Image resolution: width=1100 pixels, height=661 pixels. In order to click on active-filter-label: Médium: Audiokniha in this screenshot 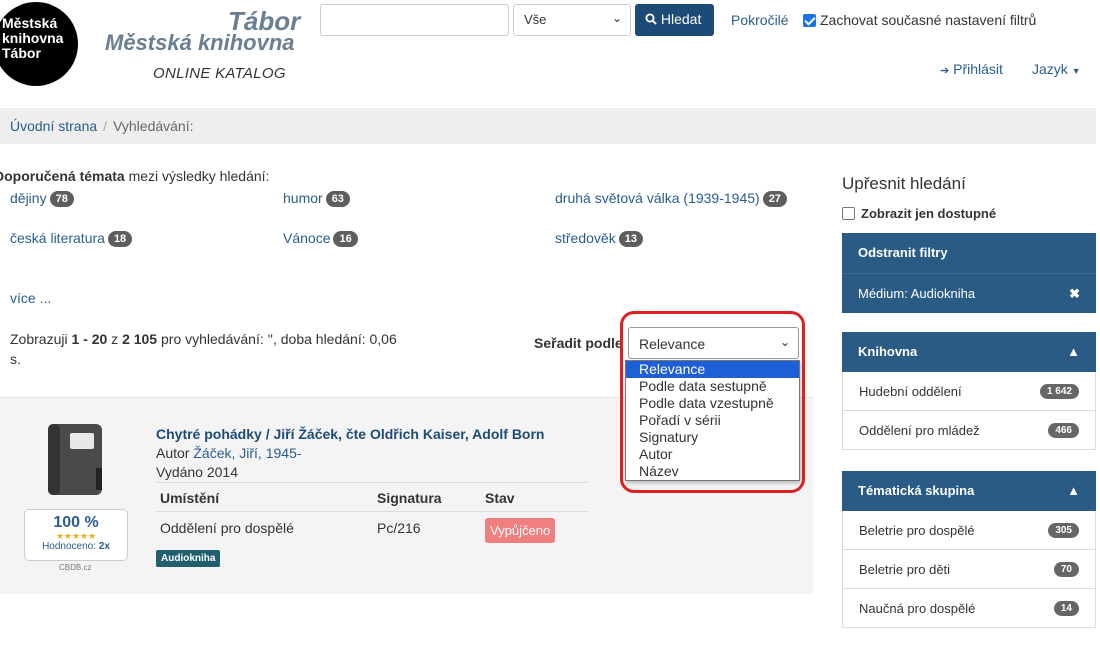, I will do `click(917, 293)`.